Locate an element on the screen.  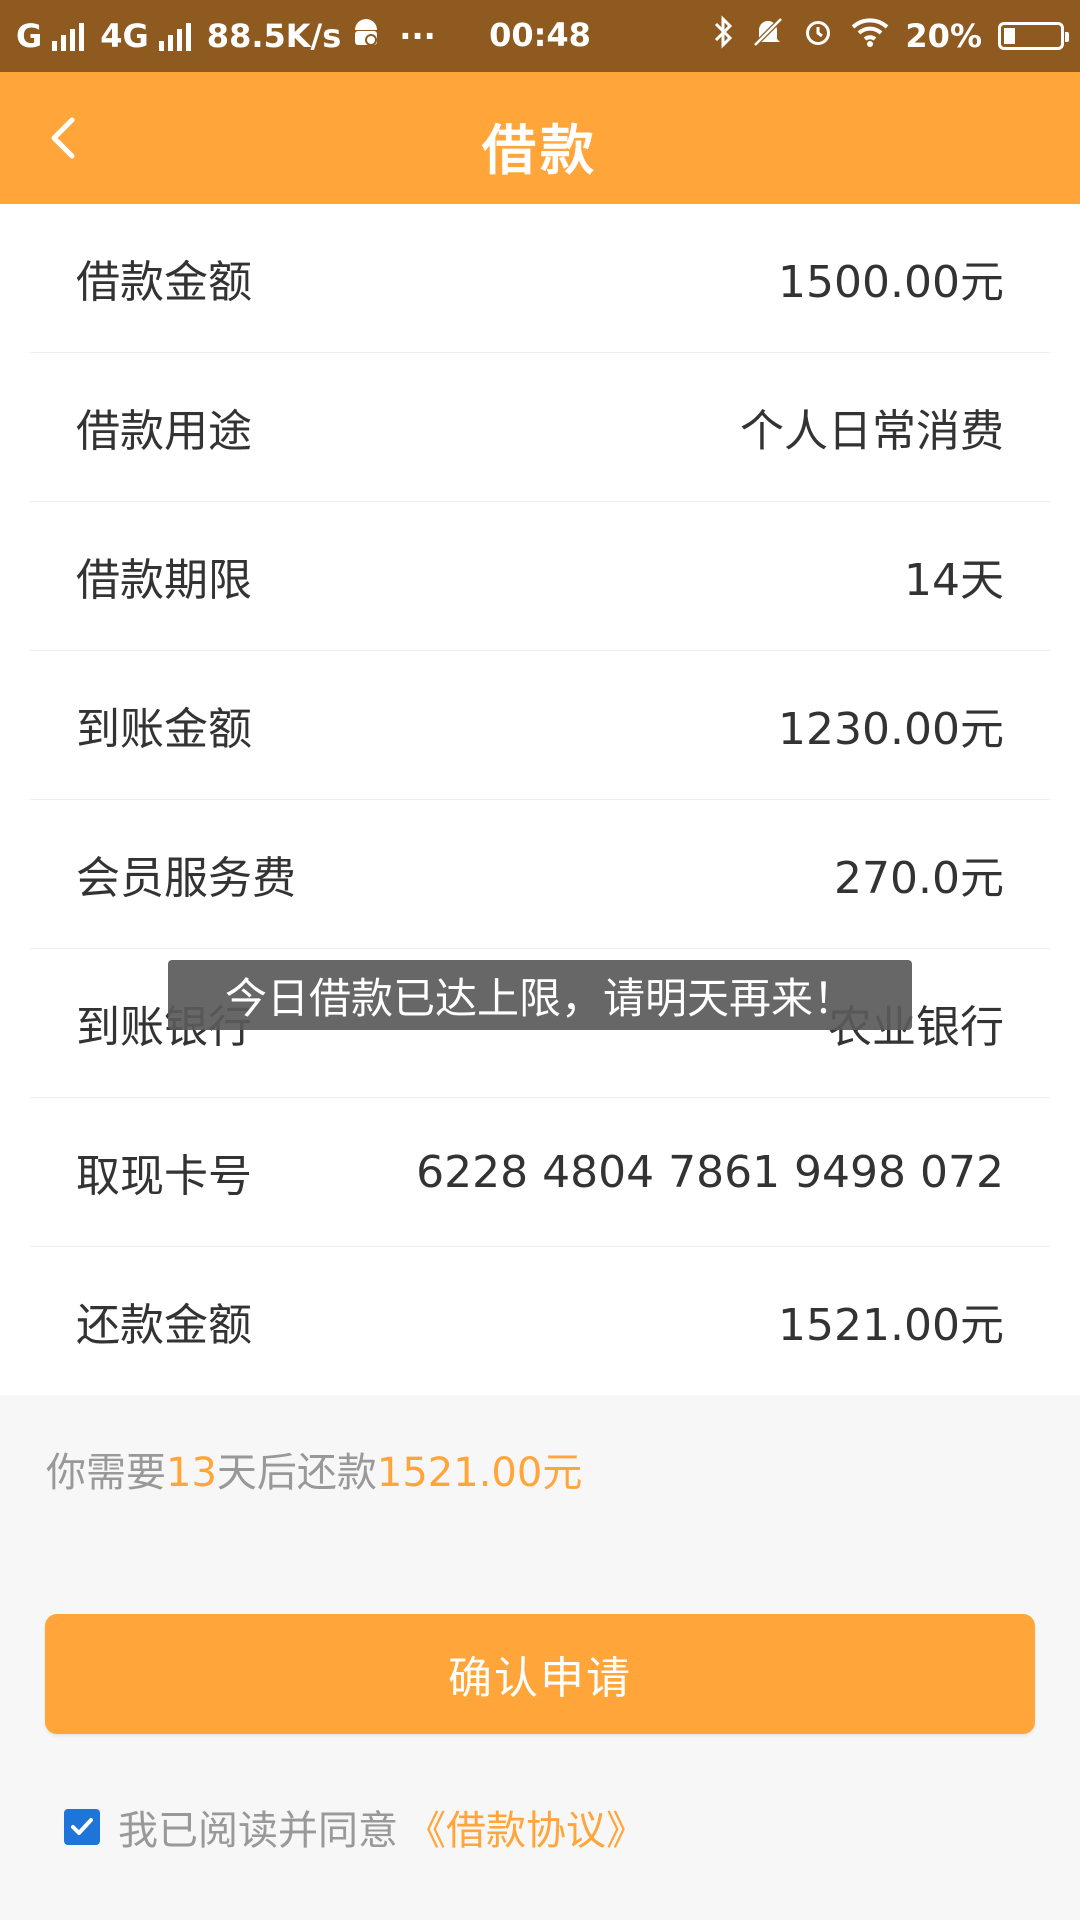
battery-icon is located at coordinates (1033, 36).